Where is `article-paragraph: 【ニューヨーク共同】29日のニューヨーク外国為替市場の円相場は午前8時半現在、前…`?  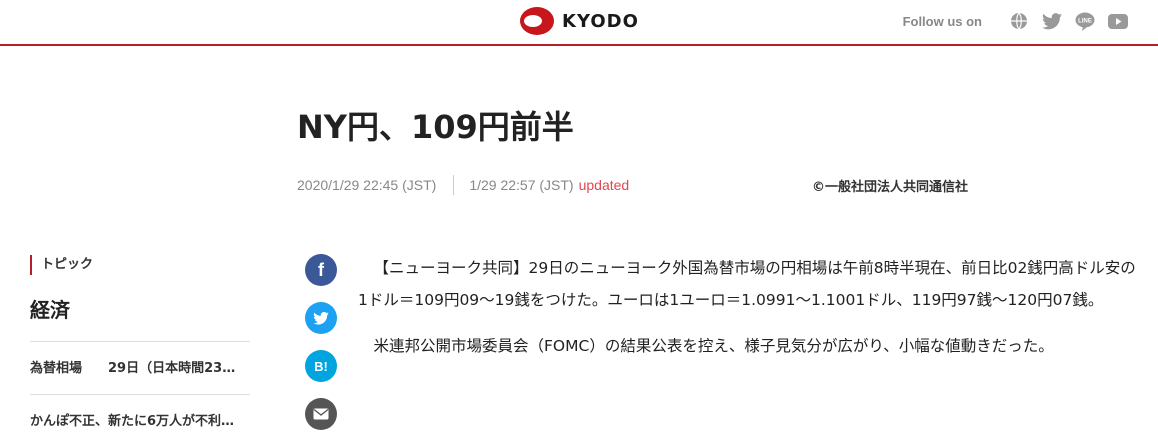 article-paragraph: 【ニューヨーク共同】29日のニューヨーク外国為替市場の円相場は午前8時半現在、前… is located at coordinates (747, 284).